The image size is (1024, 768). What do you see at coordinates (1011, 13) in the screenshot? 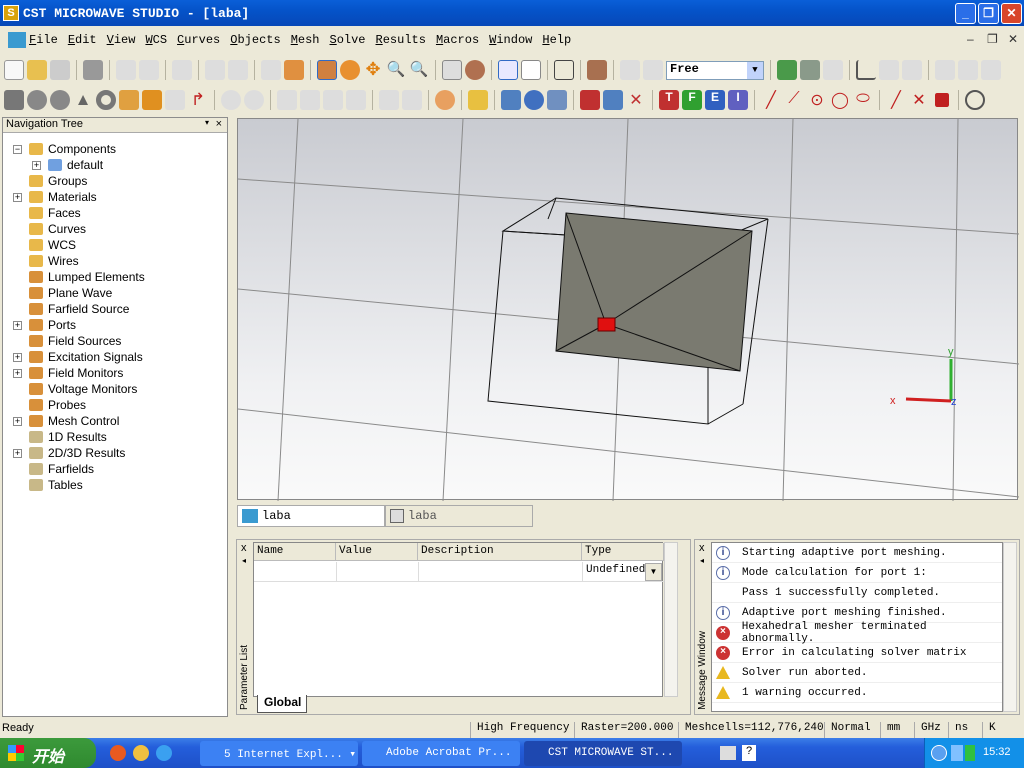
I see `close-button: ✕` at bounding box center [1011, 13].